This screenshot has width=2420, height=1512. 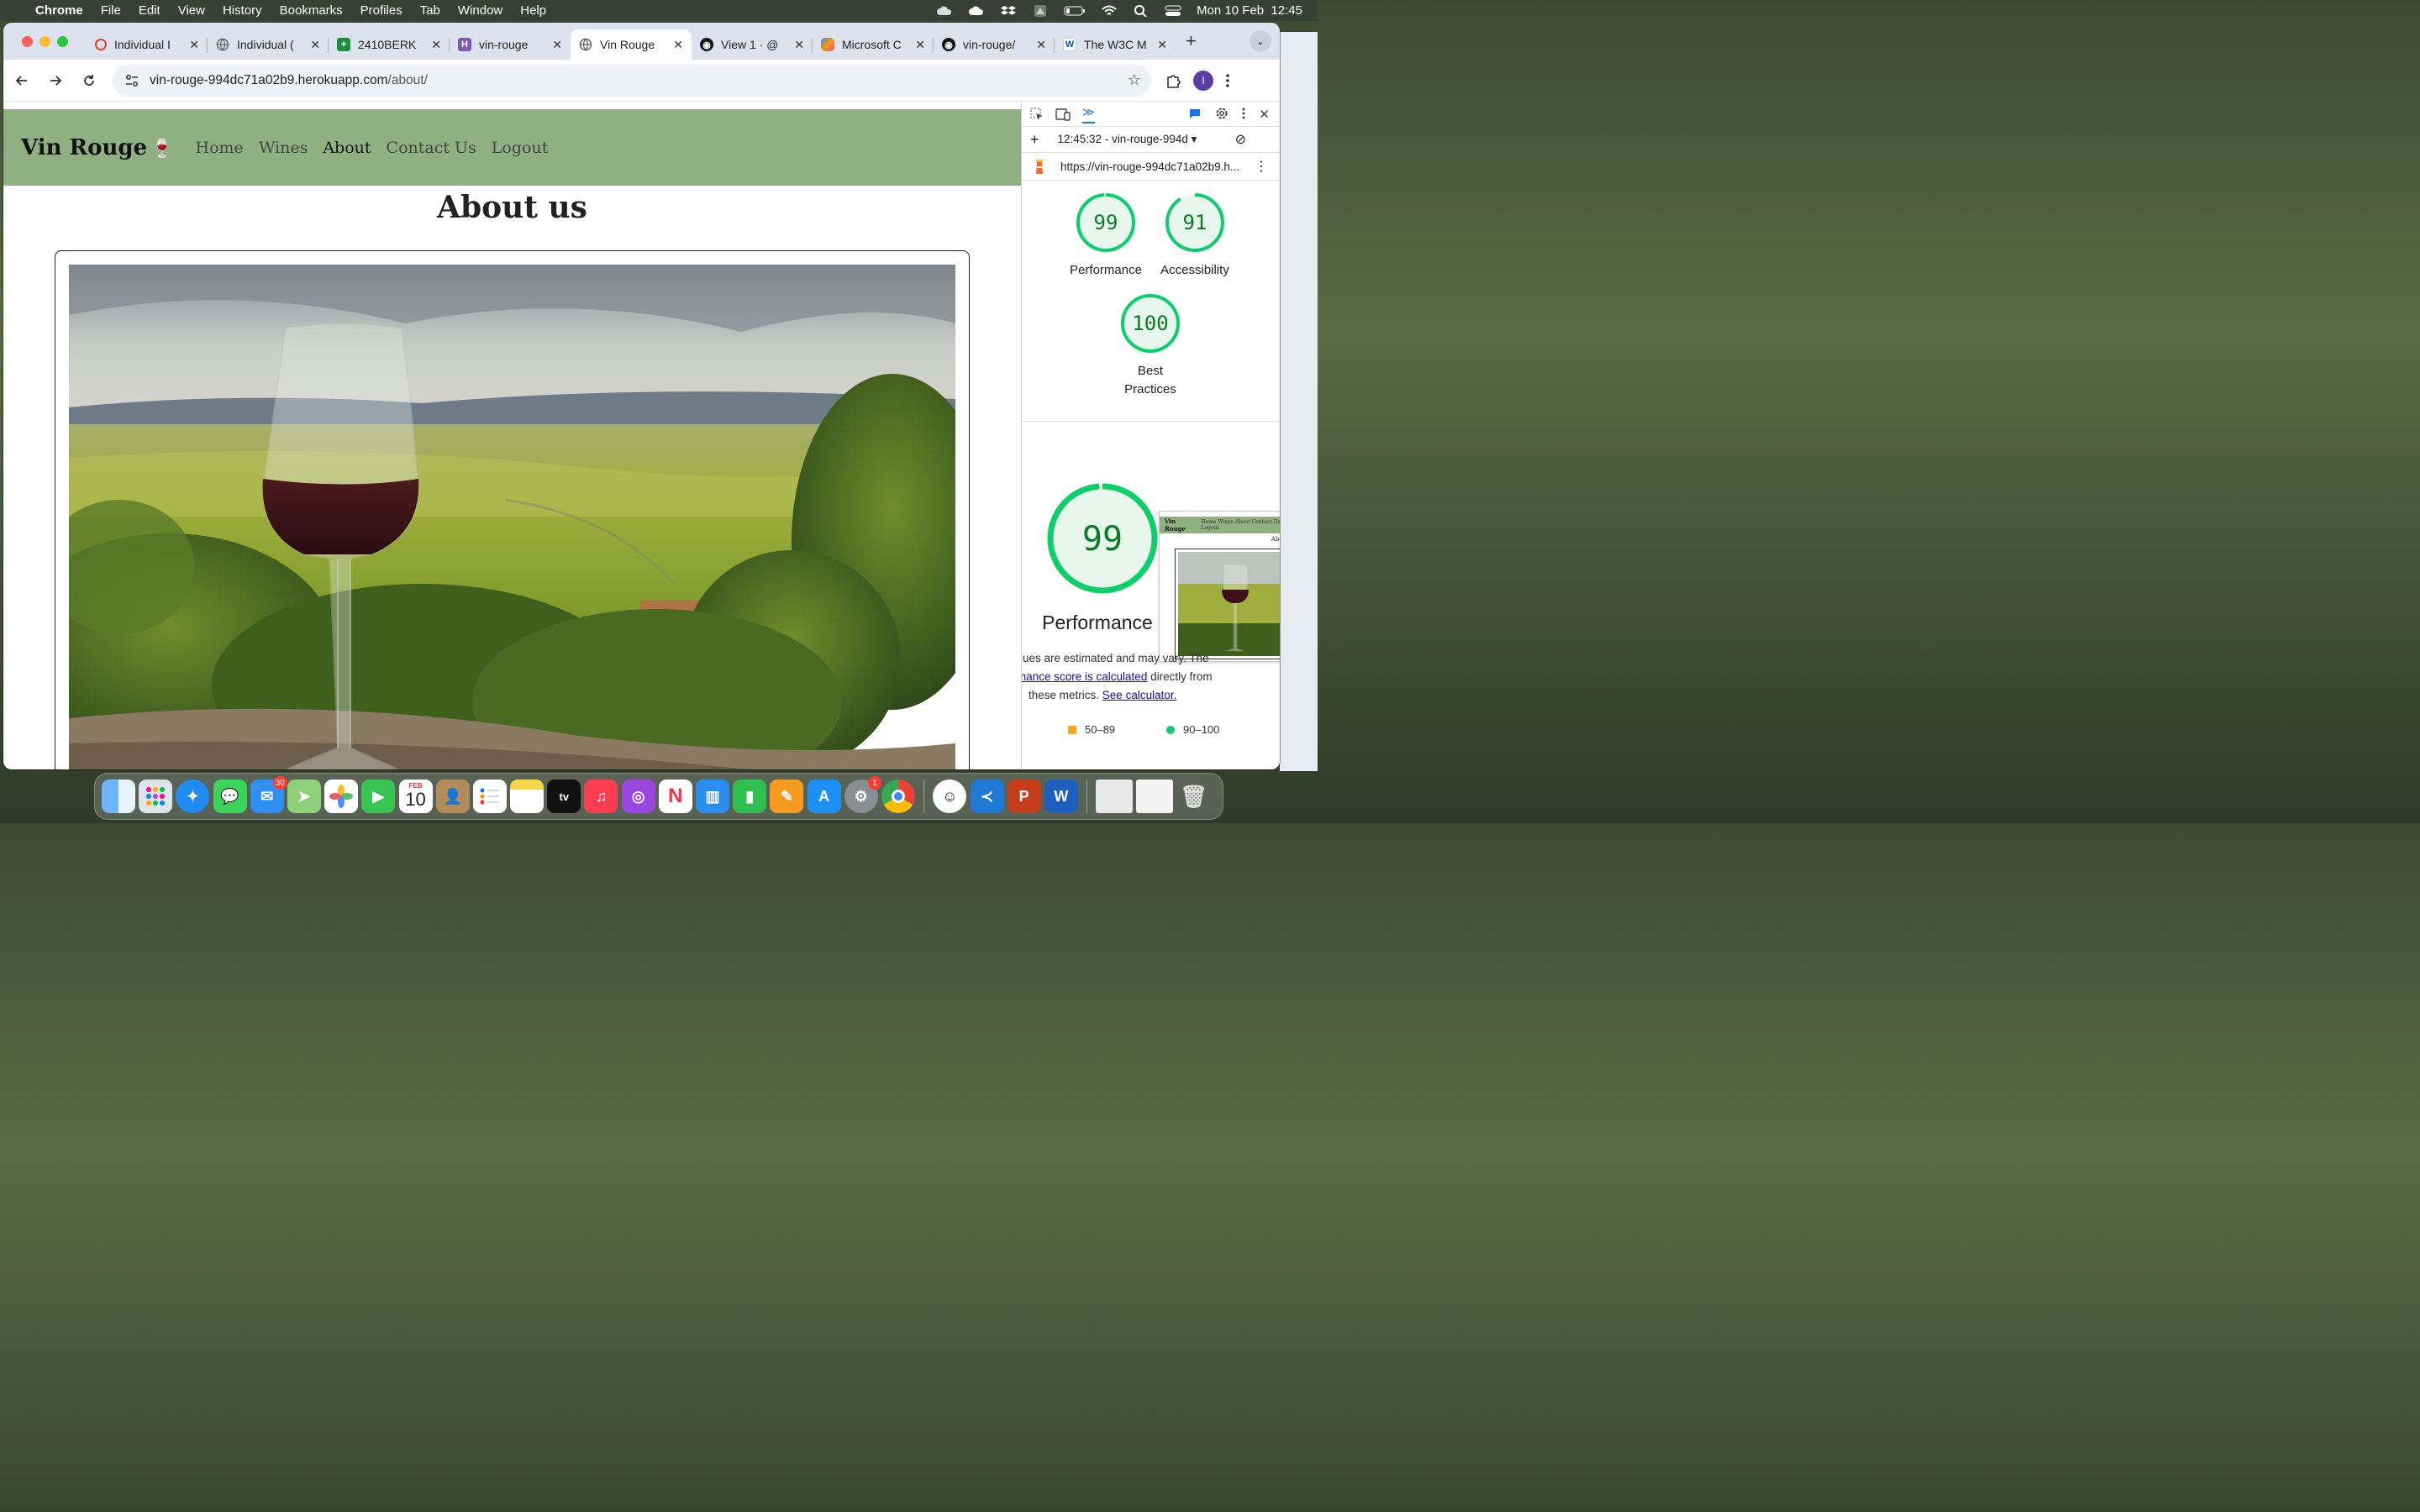 What do you see at coordinates (242, 10) in the screenshot?
I see `menu-history: History` at bounding box center [242, 10].